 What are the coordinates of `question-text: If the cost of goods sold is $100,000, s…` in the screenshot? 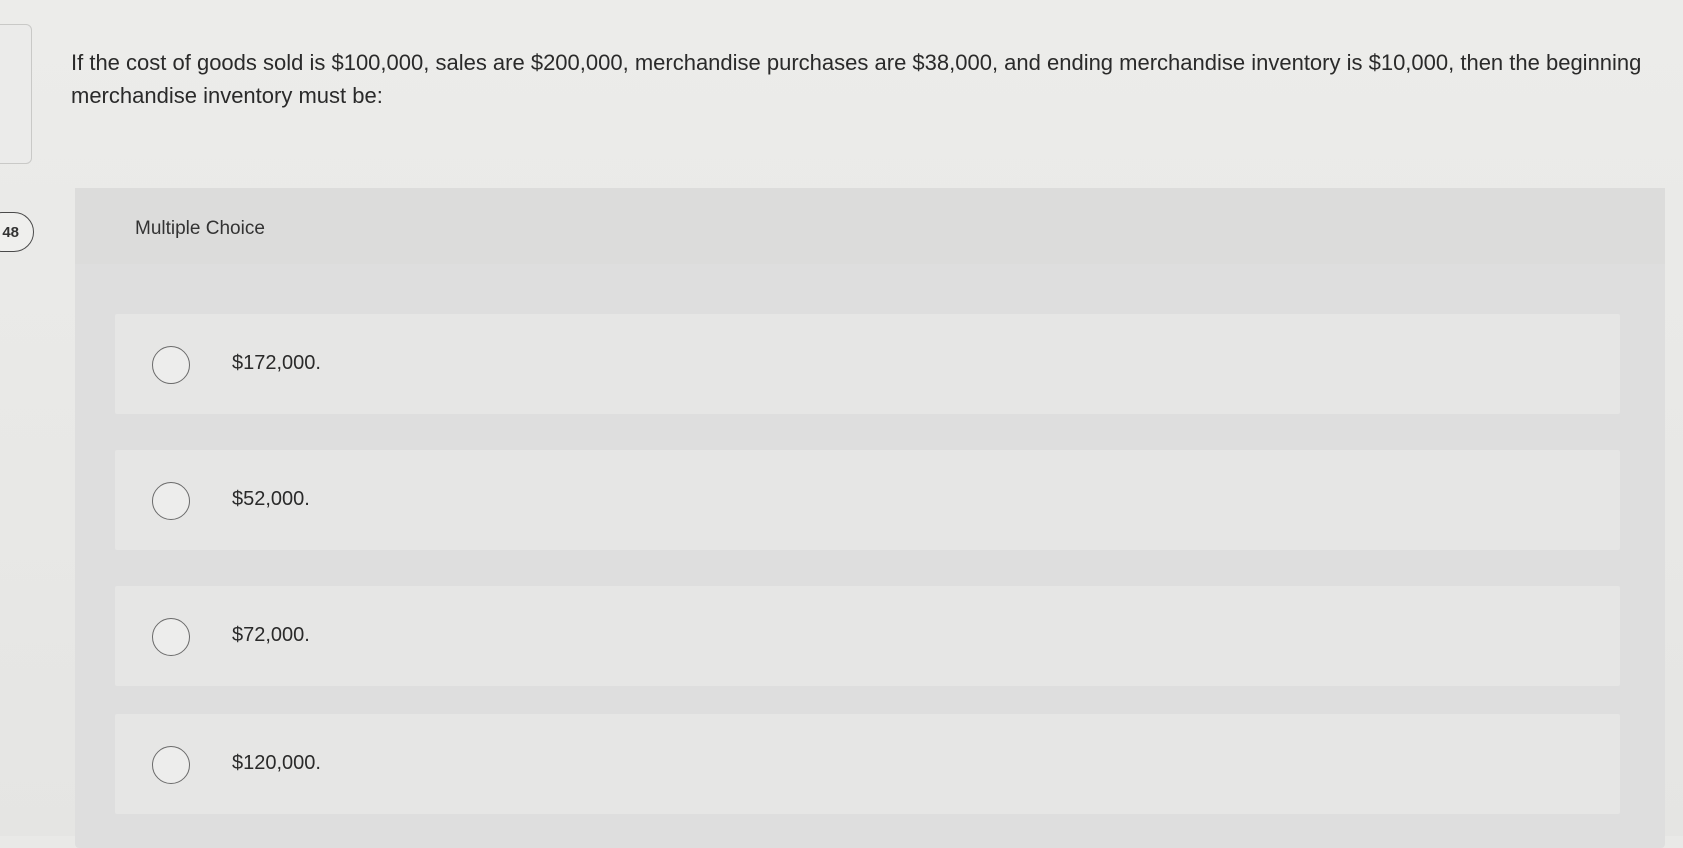 It's located at (856, 79).